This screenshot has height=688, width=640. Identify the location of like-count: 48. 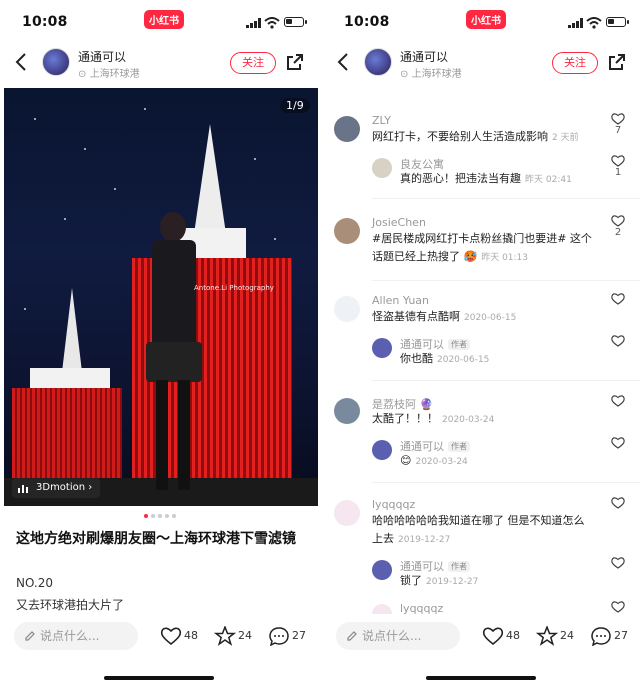
(513, 635).